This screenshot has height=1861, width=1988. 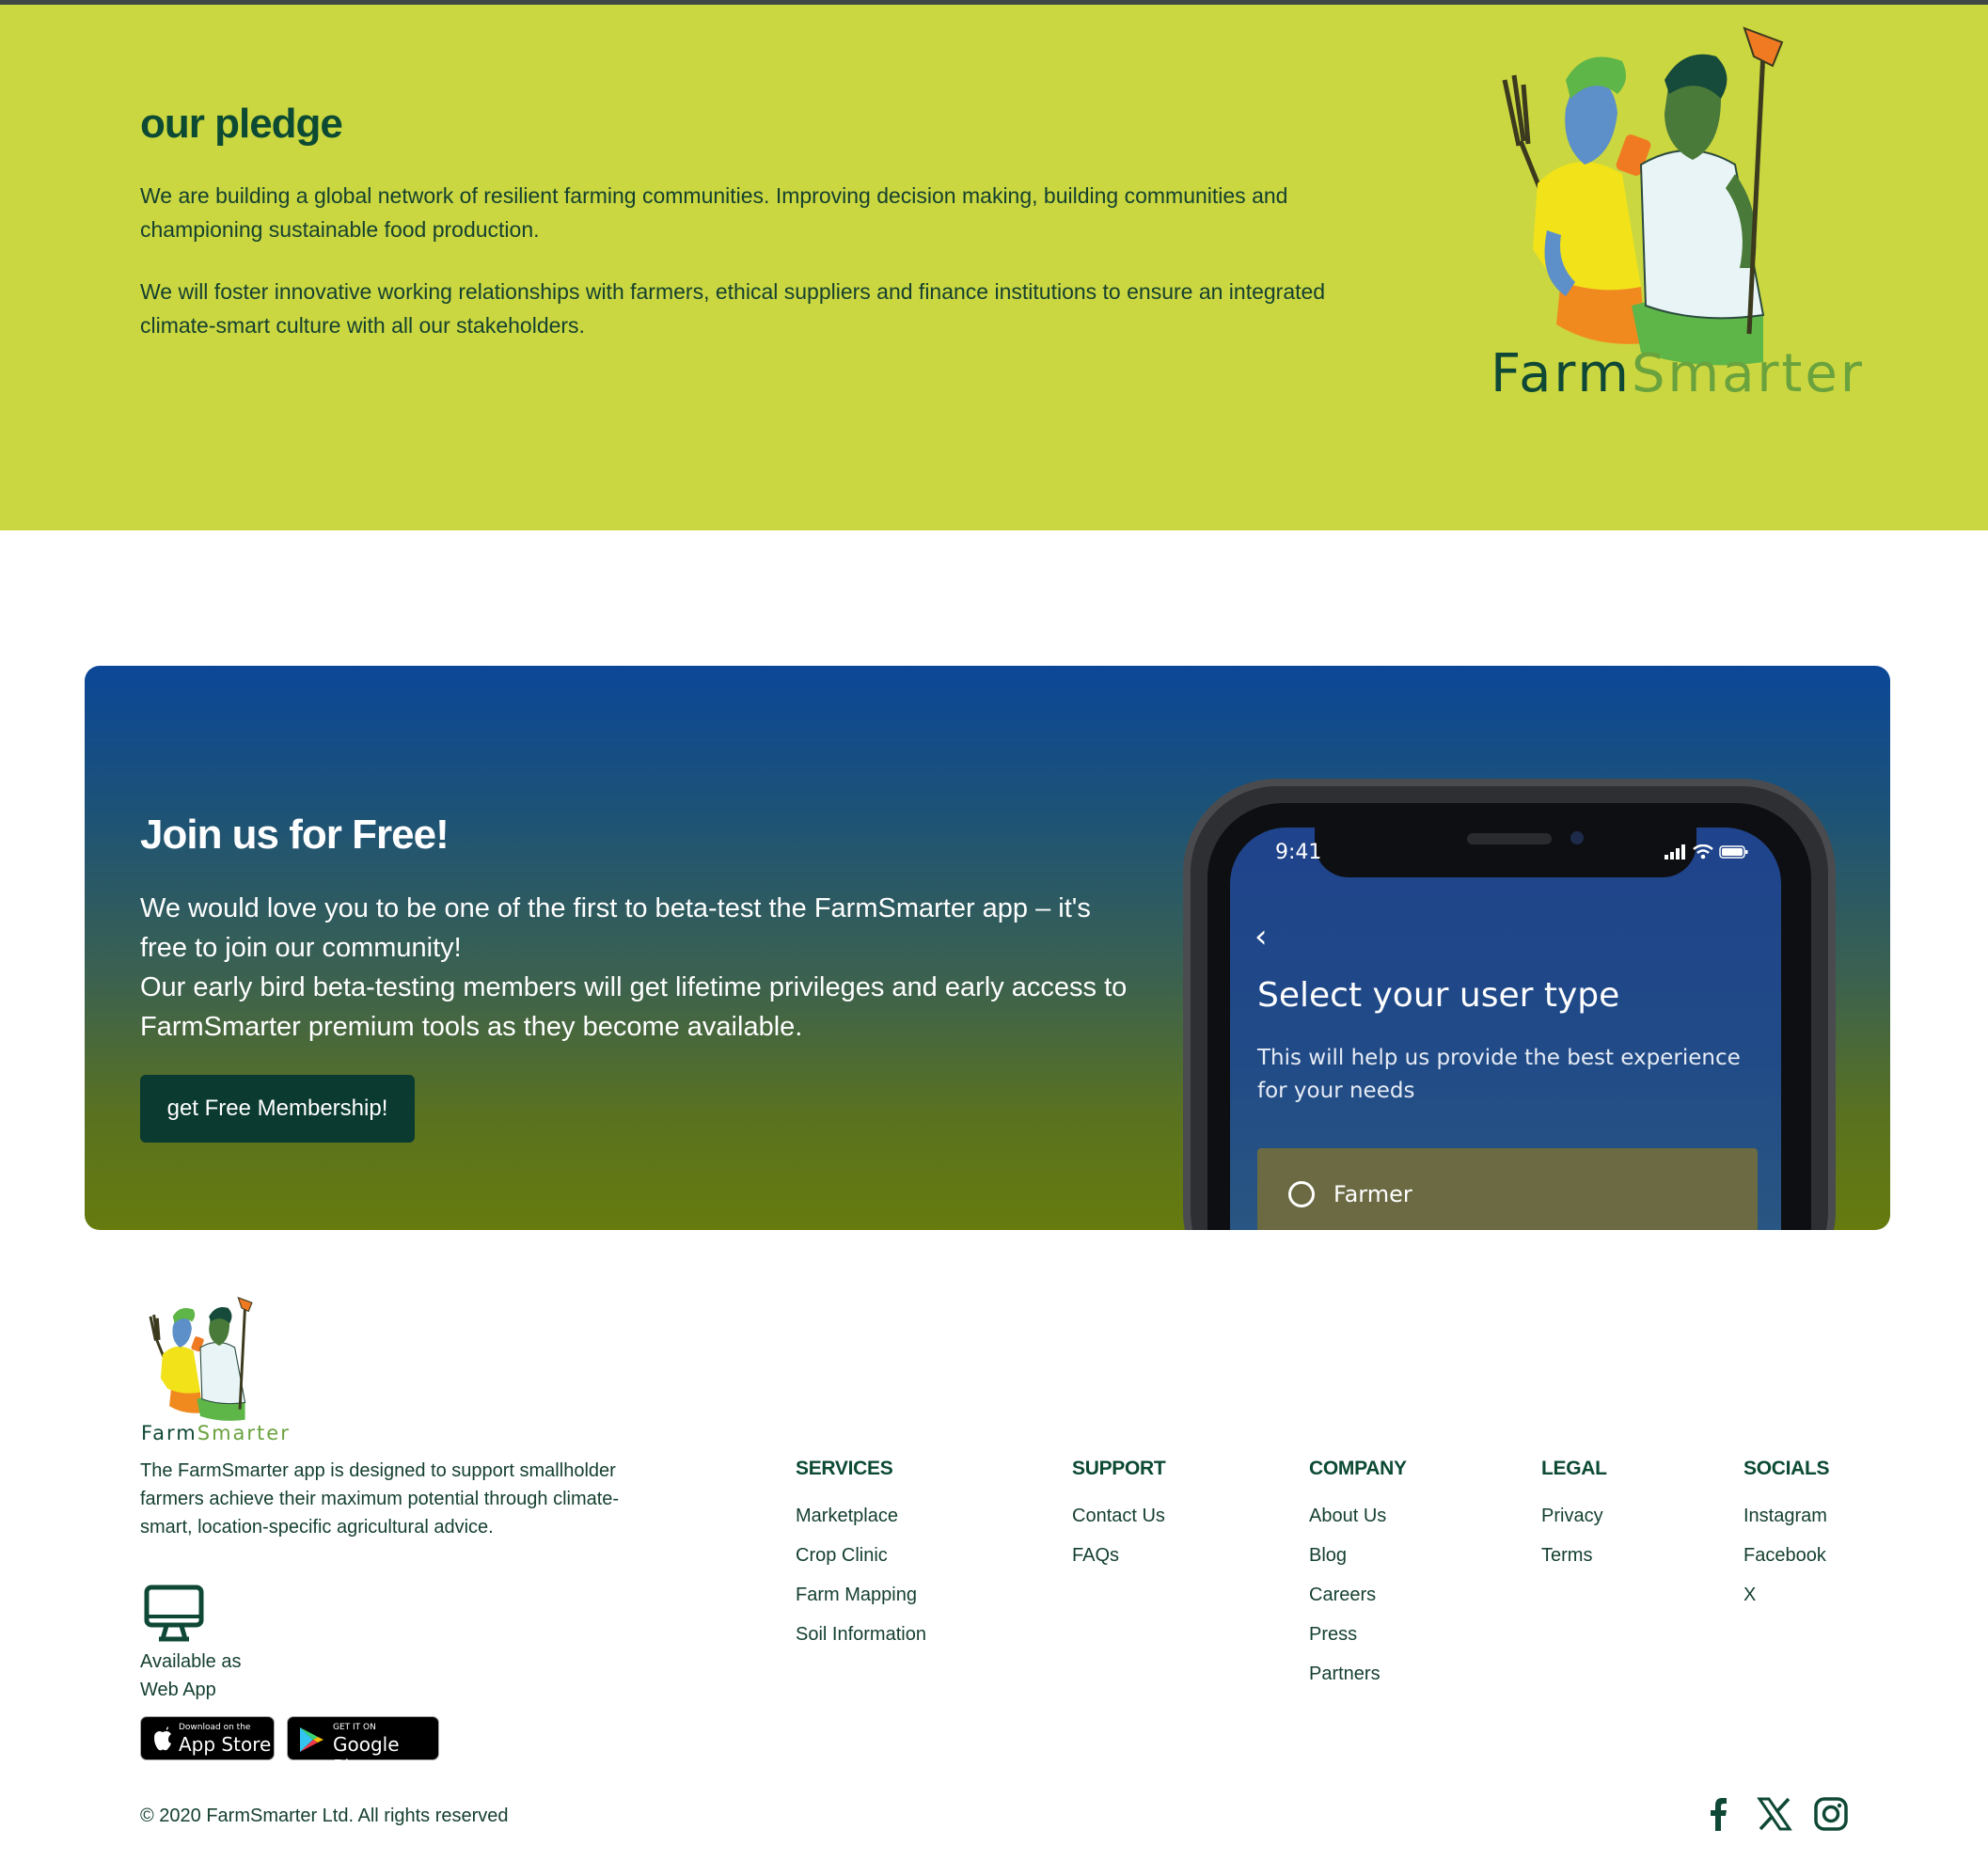 I want to click on footer-brand-wordmark: FarmSmarter, so click(x=216, y=1433).